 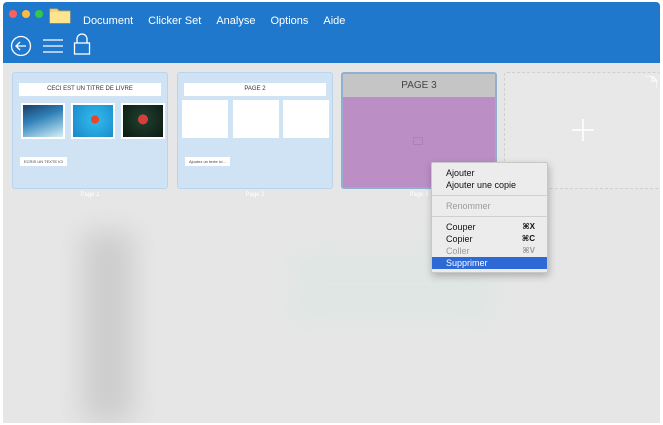 What do you see at coordinates (489, 206) in the screenshot?
I see `menu-item-renommer: Renommer` at bounding box center [489, 206].